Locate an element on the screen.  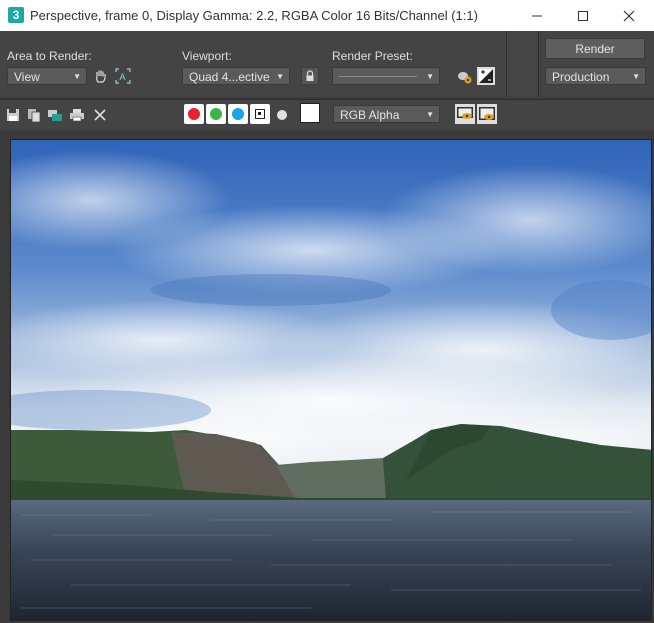
blue-channel-icon is located at coordinates (238, 114).